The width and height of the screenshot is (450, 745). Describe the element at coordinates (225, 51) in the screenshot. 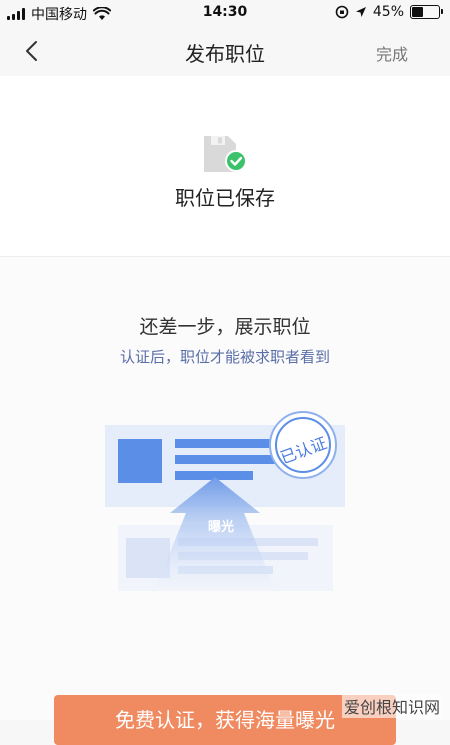

I see `nav-bar: 发布职位 完成` at that location.